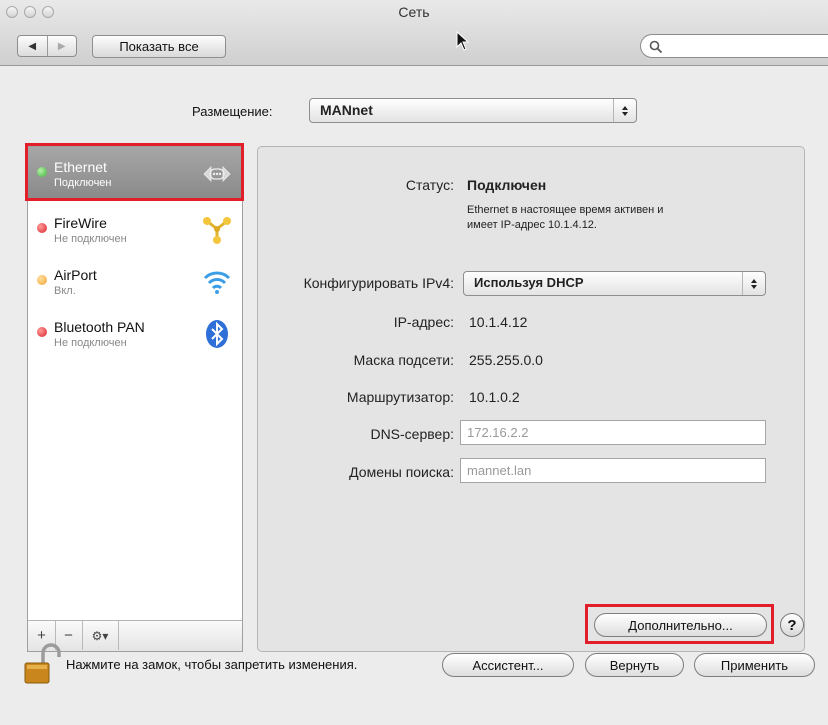 The image size is (828, 725). What do you see at coordinates (217, 282) in the screenshot?
I see `wifi-icon` at bounding box center [217, 282].